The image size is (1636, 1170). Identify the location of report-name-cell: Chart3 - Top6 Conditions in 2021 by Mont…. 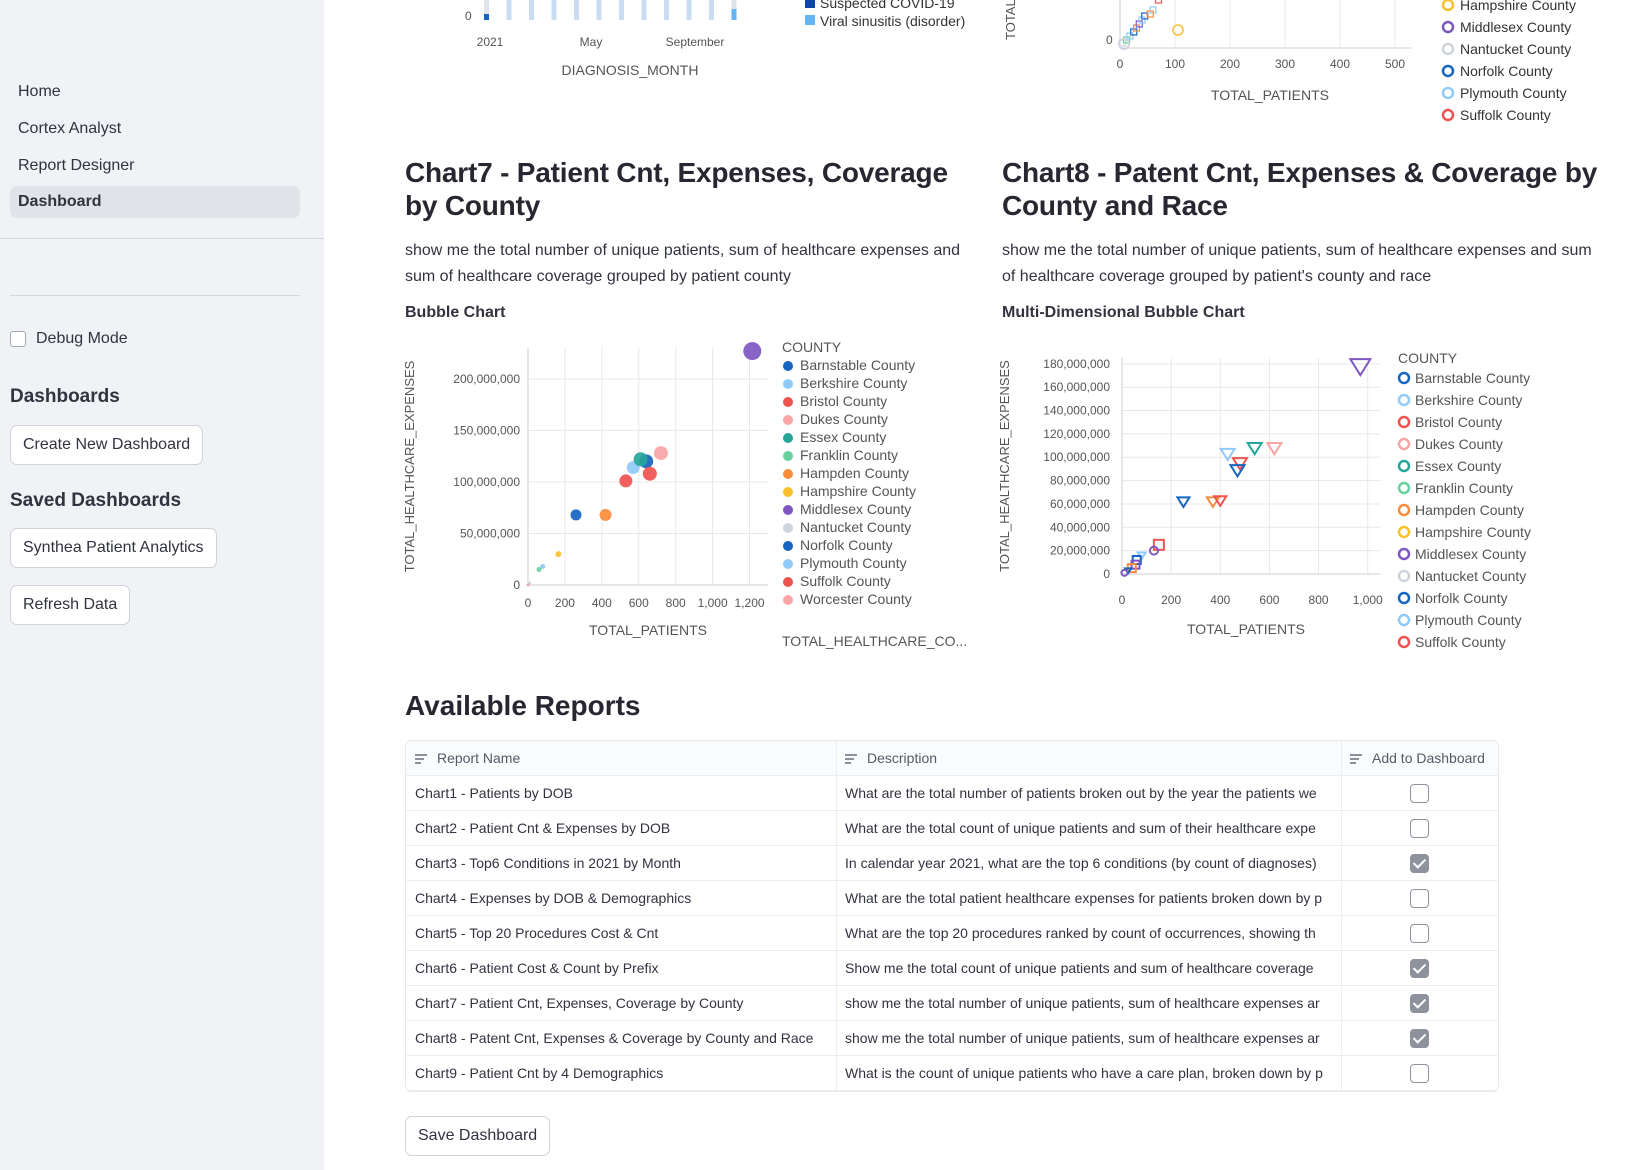
(621, 863).